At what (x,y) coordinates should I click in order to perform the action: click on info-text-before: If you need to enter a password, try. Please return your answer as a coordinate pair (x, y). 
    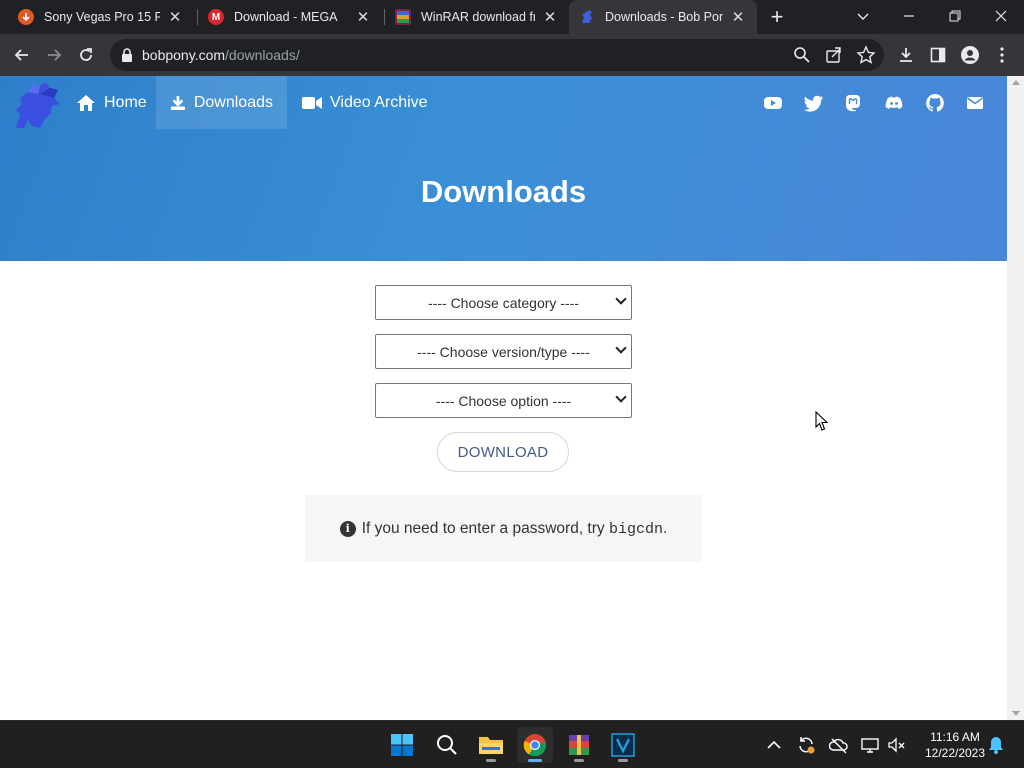
    Looking at the image, I should click on (483, 528).